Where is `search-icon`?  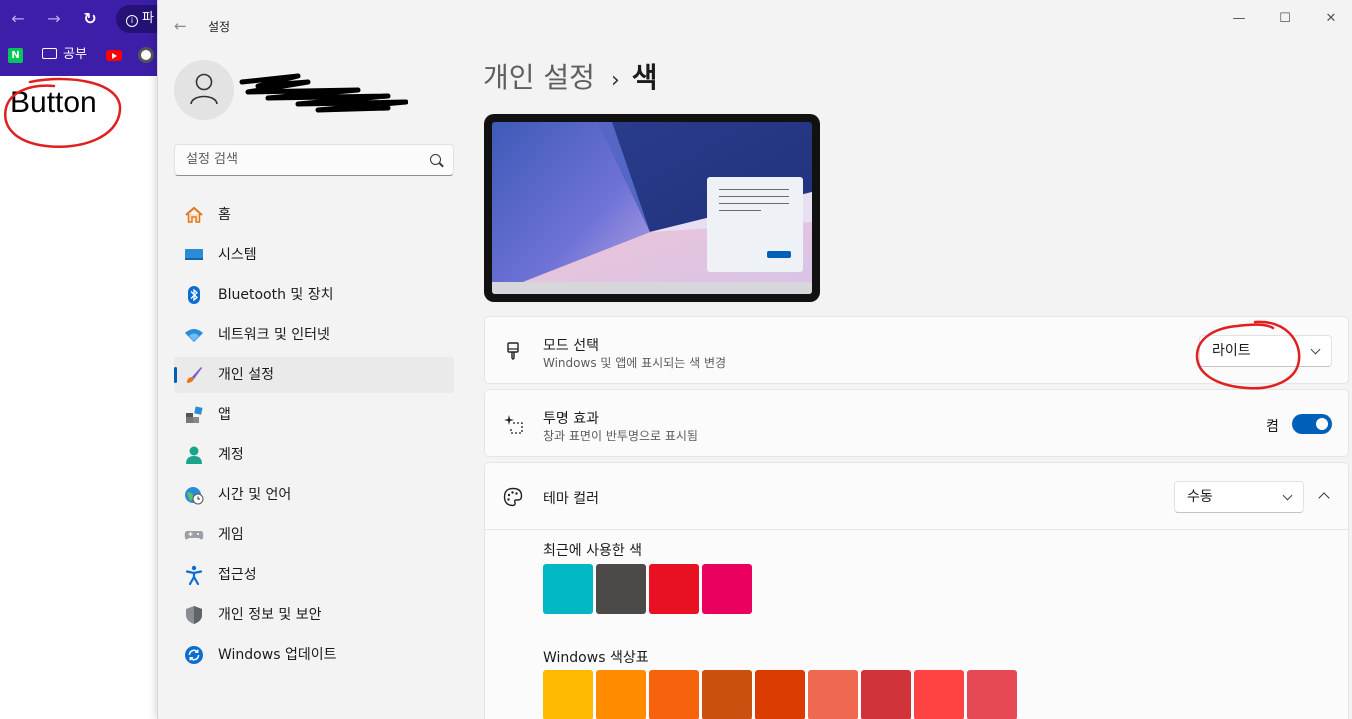
search-icon is located at coordinates (435, 159).